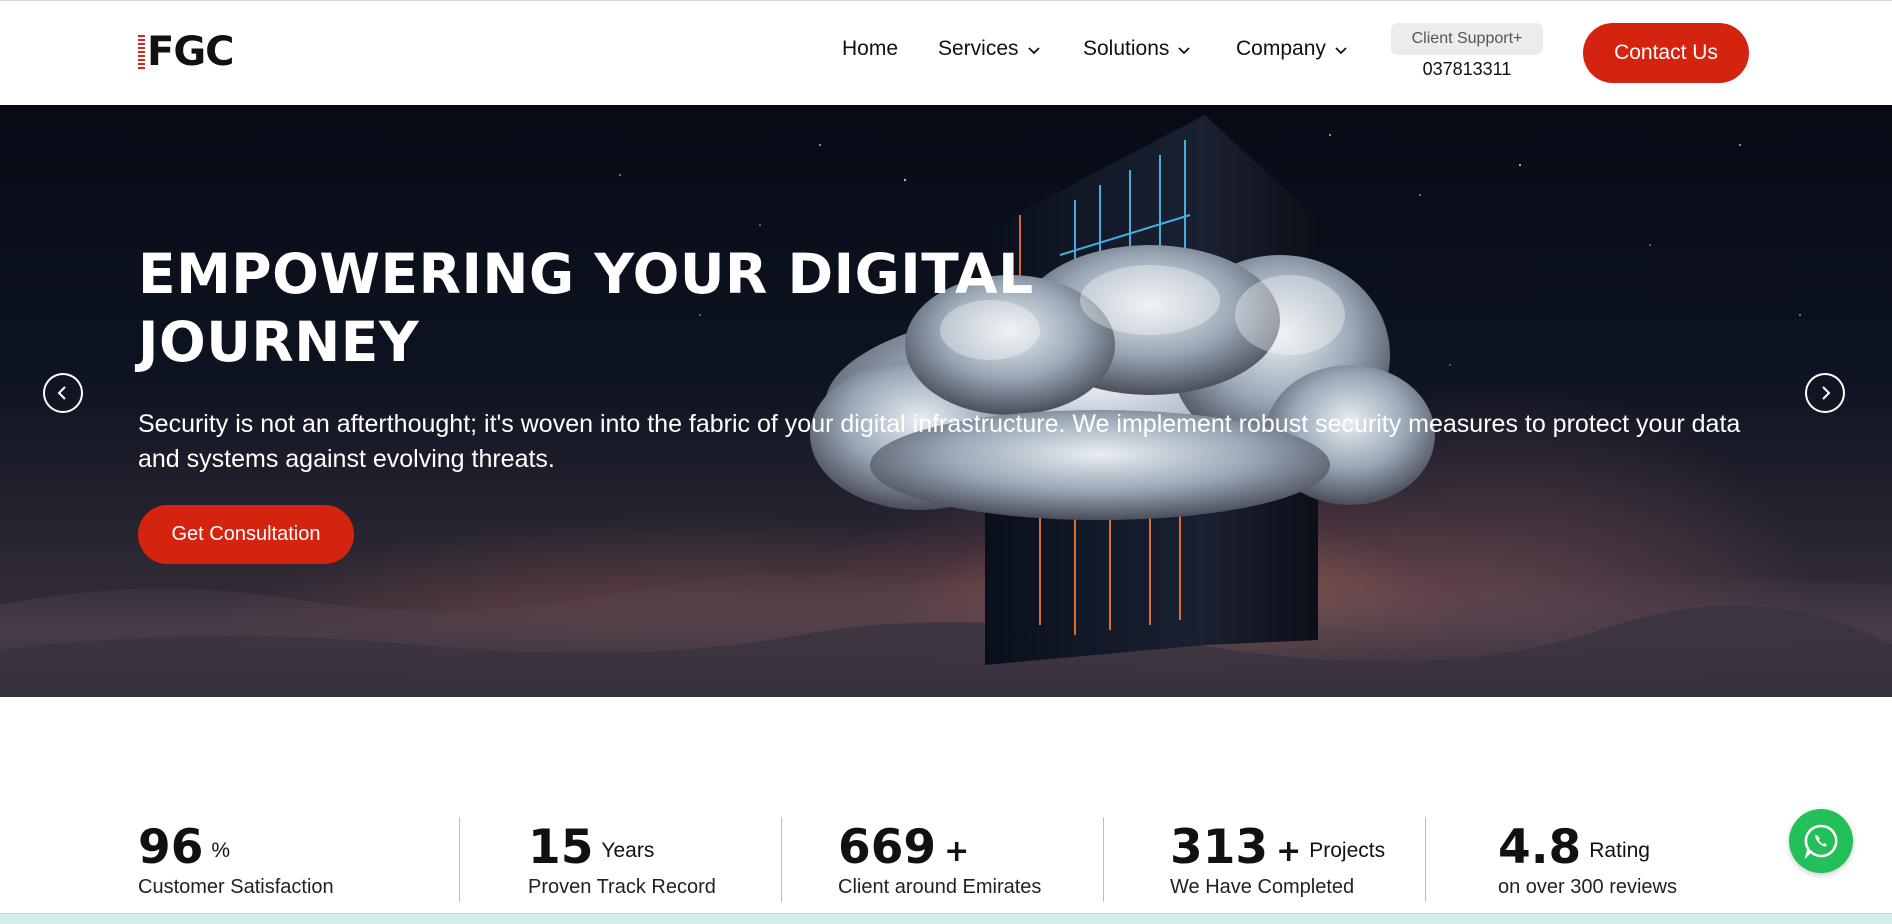  I want to click on hero-title-line1: EMPOWERING YOUR DIGITAL, so click(586, 274).